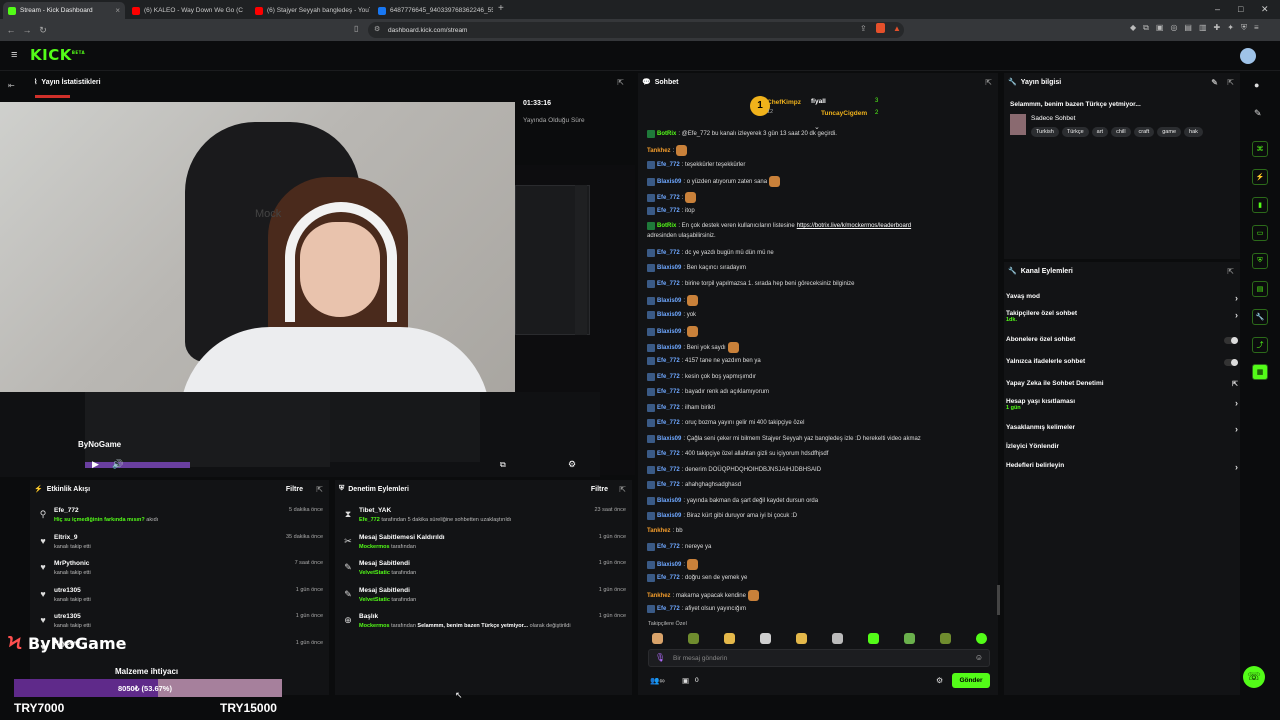 Image resolution: width=1280 pixels, height=720 pixels. What do you see at coordinates (99, 520) in the screenshot?
I see `row-highlight: Hiç su içmediğinin farkında mısın?` at bounding box center [99, 520].